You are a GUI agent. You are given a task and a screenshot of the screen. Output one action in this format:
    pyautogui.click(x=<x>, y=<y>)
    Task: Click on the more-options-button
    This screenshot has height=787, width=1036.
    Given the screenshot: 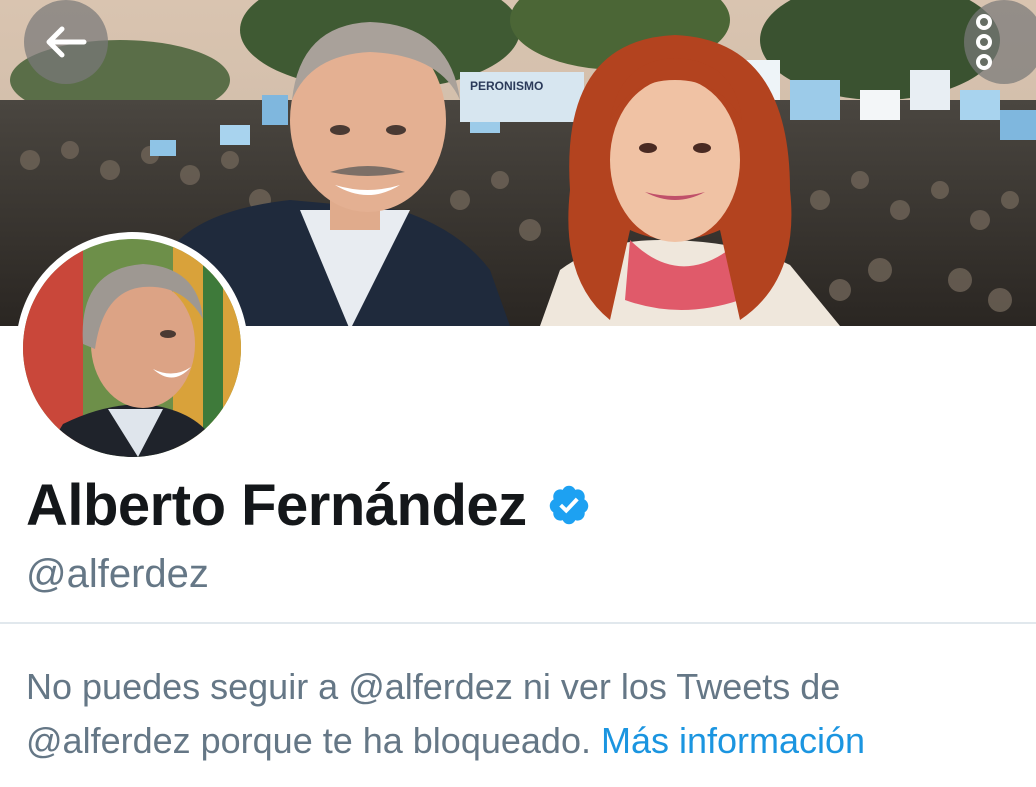 What is the action you would take?
    pyautogui.click(x=1000, y=42)
    